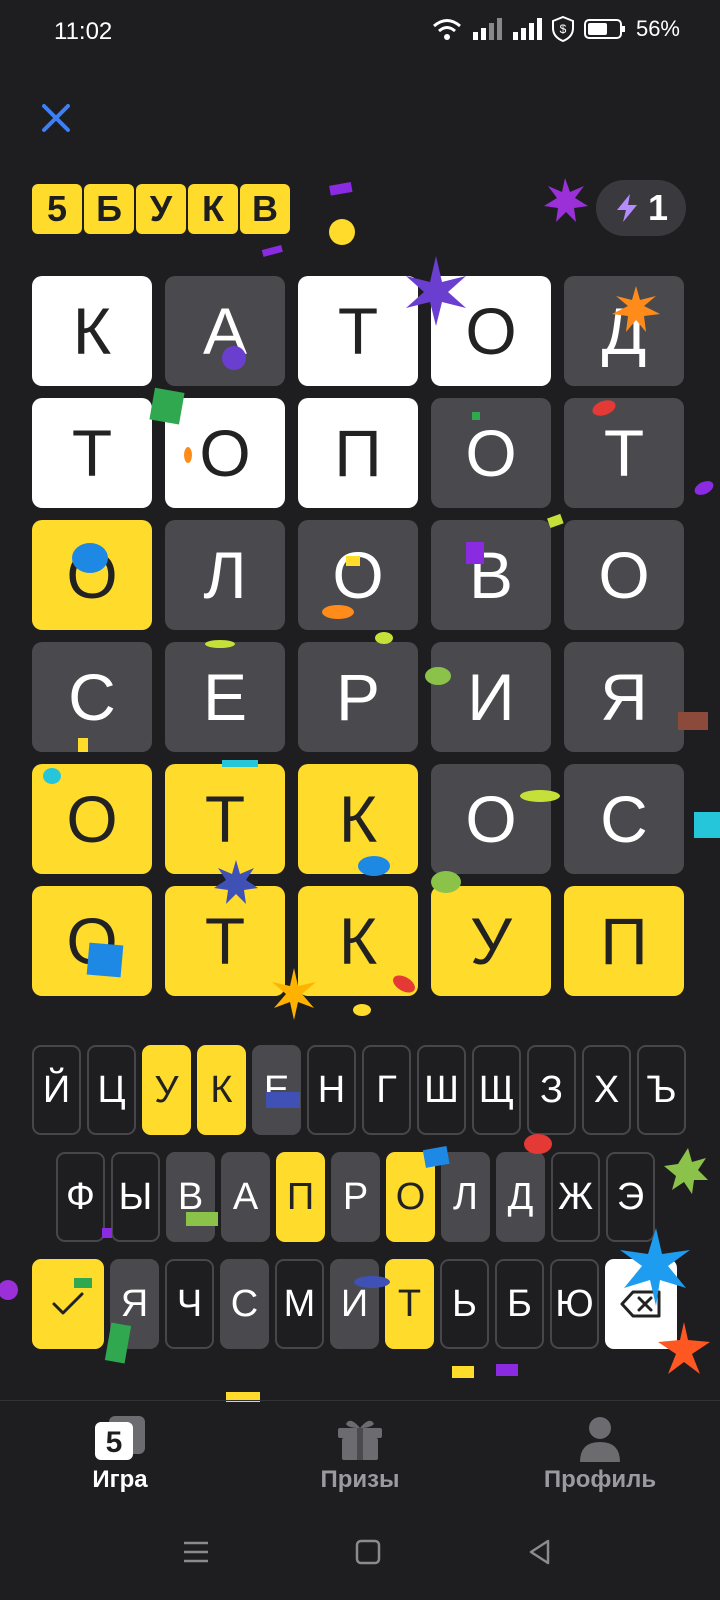 This screenshot has height=1600, width=720. I want to click on wifi-icon, so click(446, 29).